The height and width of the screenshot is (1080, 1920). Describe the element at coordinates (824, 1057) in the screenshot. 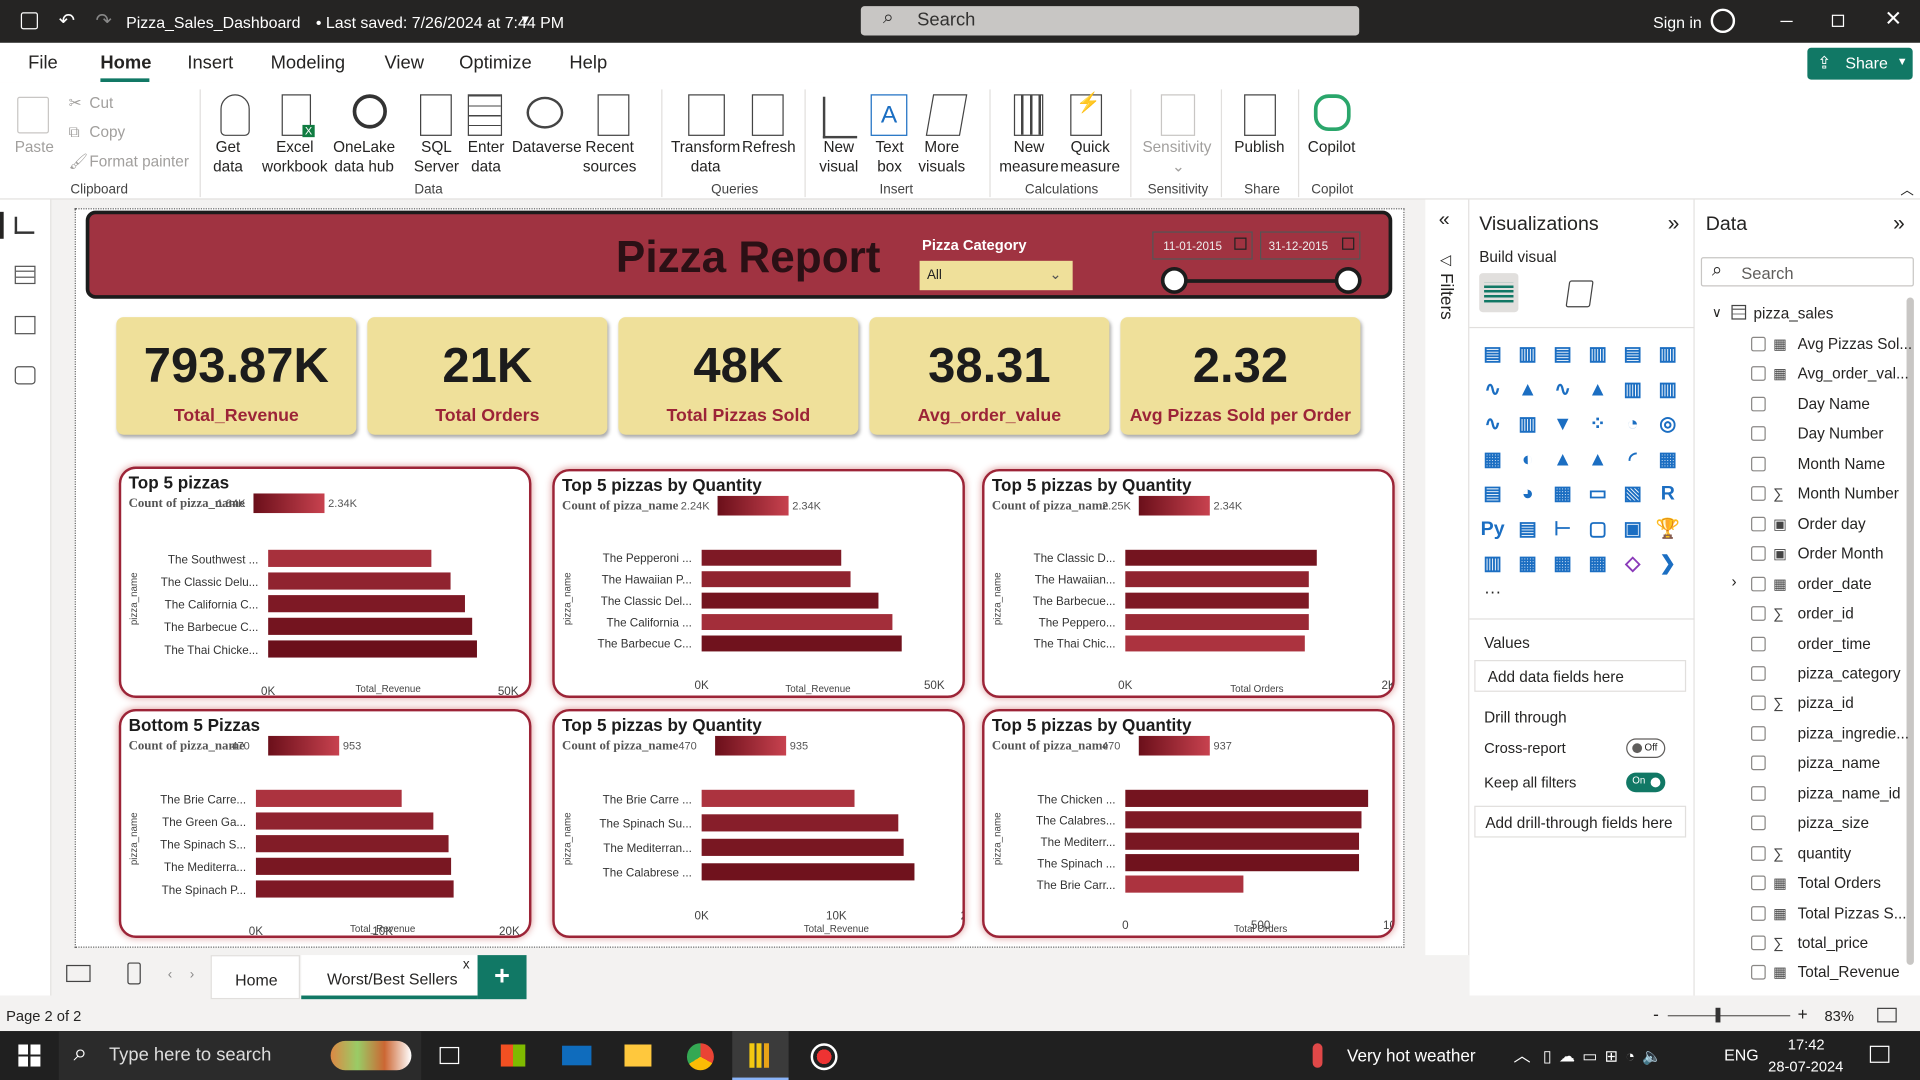

I see `record-icon` at that location.